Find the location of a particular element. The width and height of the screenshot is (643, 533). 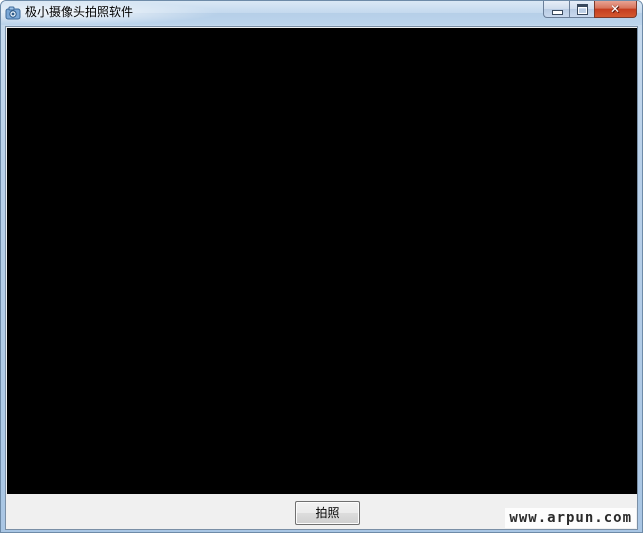

title-bar: 极小摄像头拍照软件 ✕ is located at coordinates (321, 13).